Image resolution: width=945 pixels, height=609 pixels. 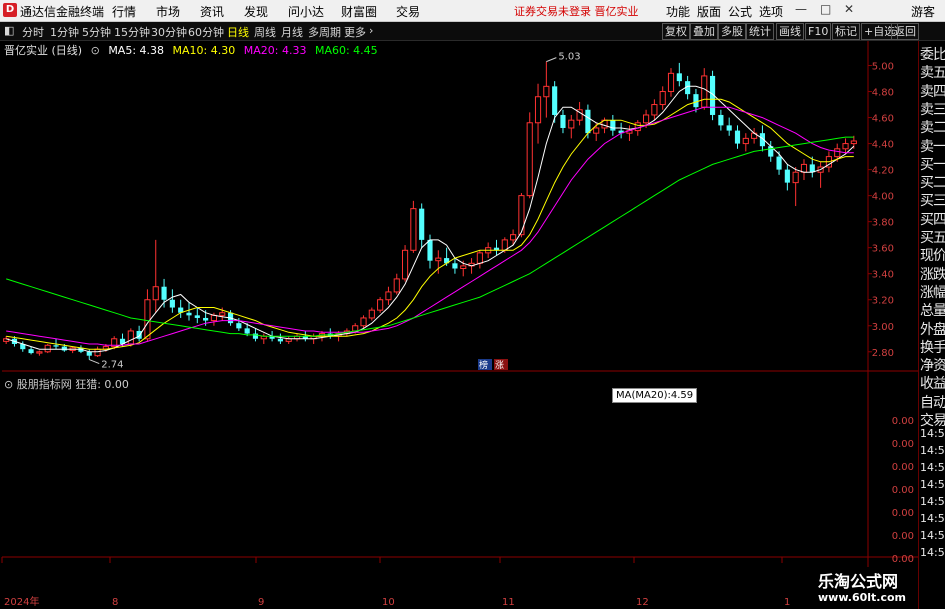 I want to click on minimize-icon: —, so click(x=801, y=9).